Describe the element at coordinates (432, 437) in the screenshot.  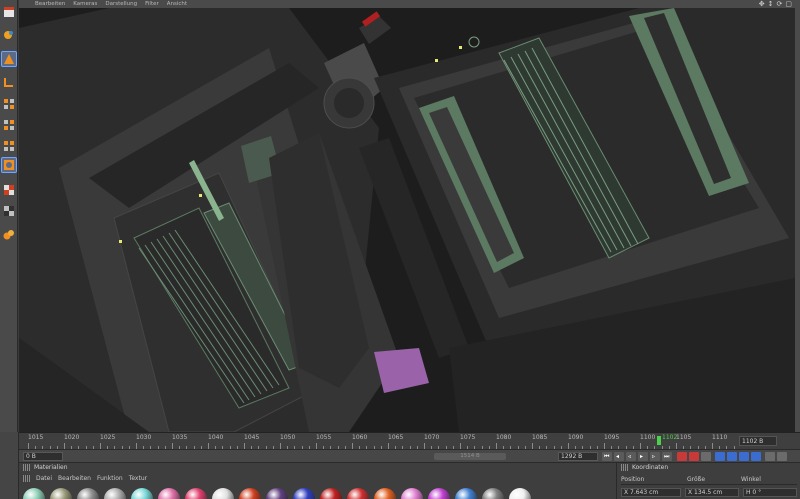
I see `tick-label: 1070` at that location.